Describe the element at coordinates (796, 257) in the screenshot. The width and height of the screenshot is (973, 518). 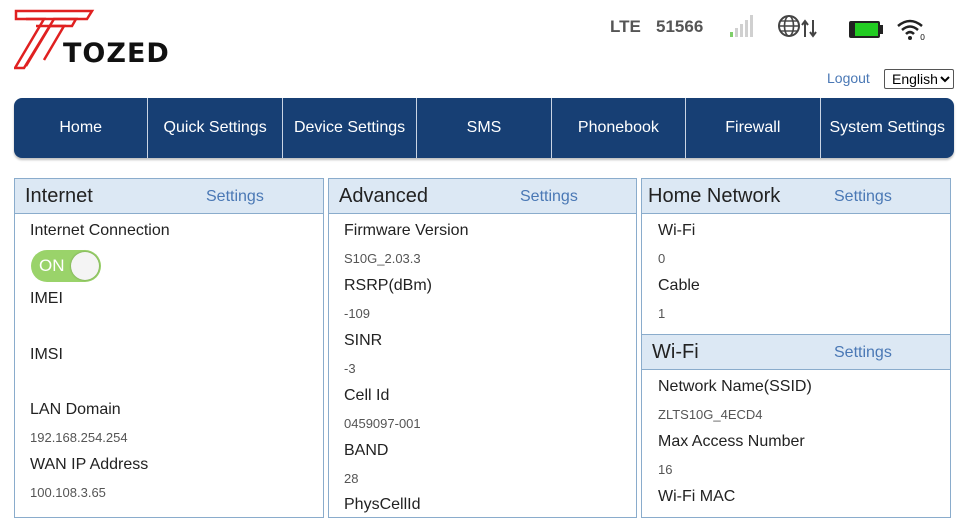
I see `home-network-panel: Home Network Settings Wi-Fi 0 Cable 1` at that location.